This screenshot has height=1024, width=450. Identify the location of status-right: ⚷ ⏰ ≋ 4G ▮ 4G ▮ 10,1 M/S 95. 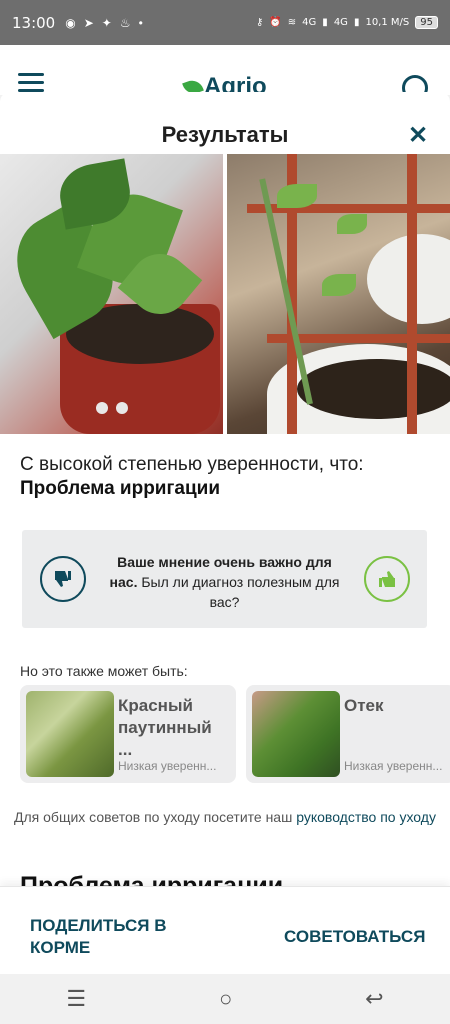
(347, 22).